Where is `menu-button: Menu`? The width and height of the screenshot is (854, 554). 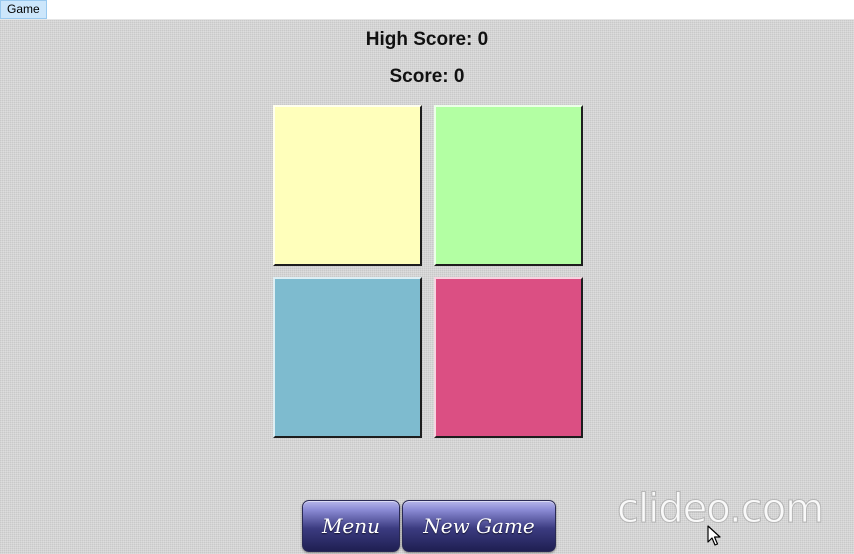 menu-button: Menu is located at coordinates (351, 526).